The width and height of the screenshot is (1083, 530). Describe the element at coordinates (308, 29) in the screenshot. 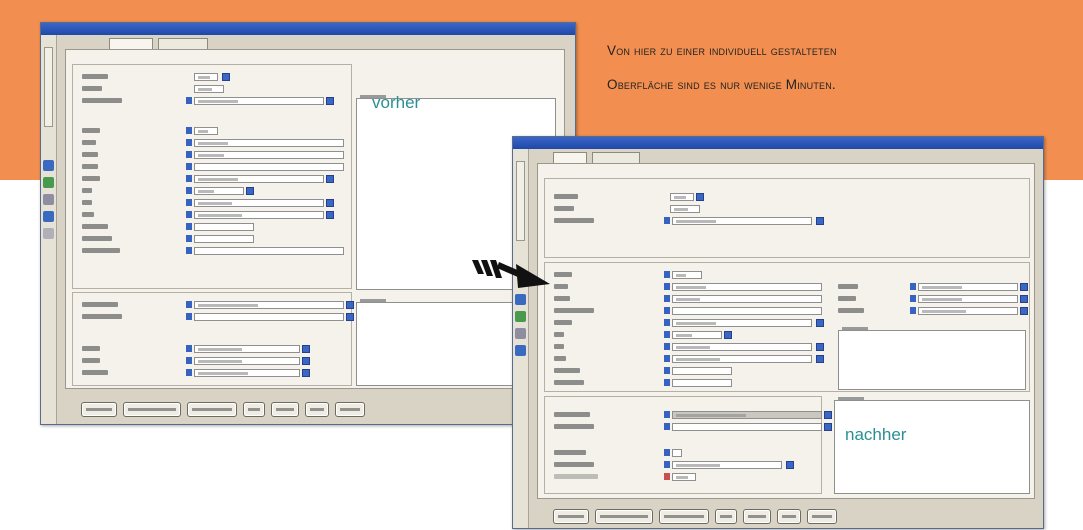

I see `window-before-titlebar` at that location.